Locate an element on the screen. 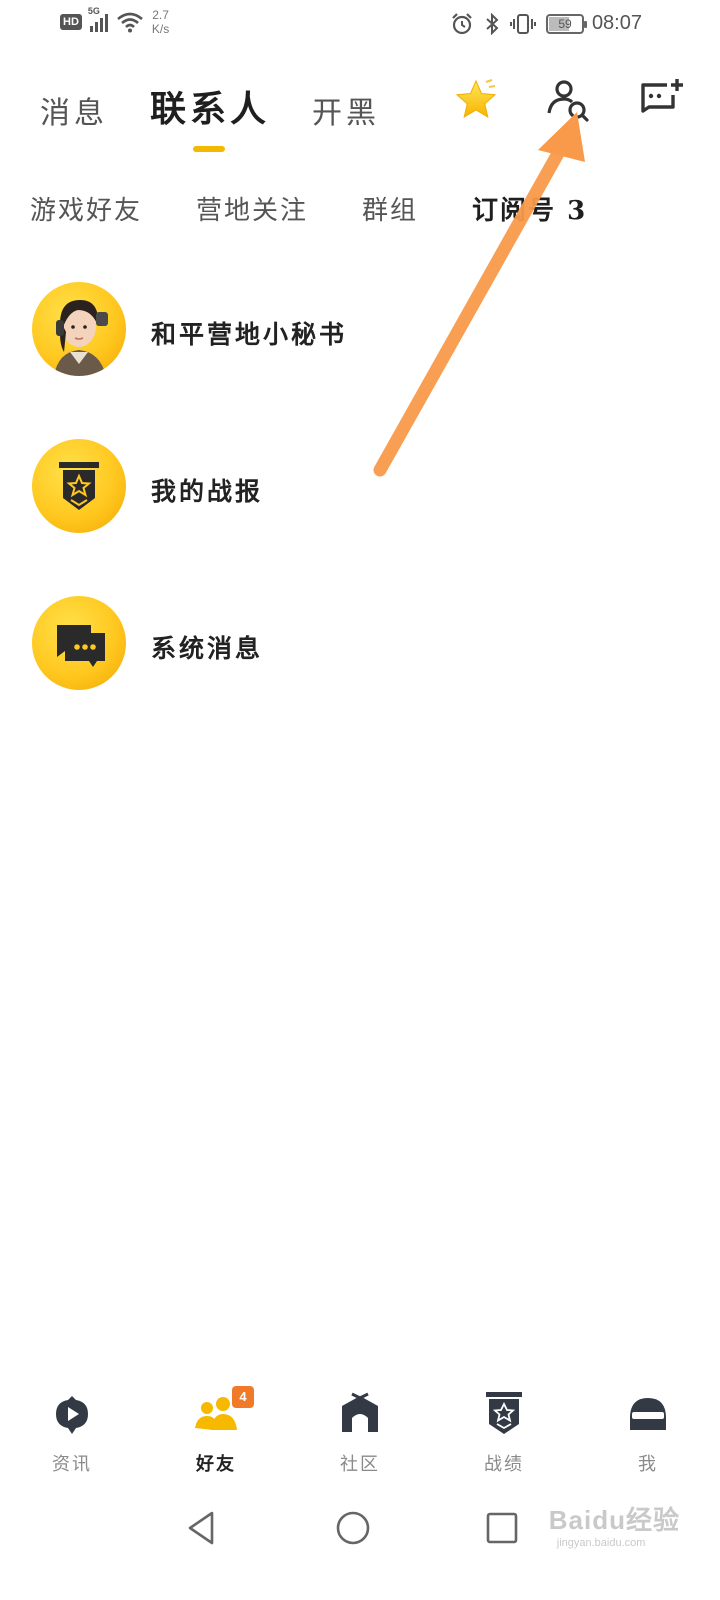 The height and width of the screenshot is (1600, 720). notification-badge: 4 is located at coordinates (243, 1397).